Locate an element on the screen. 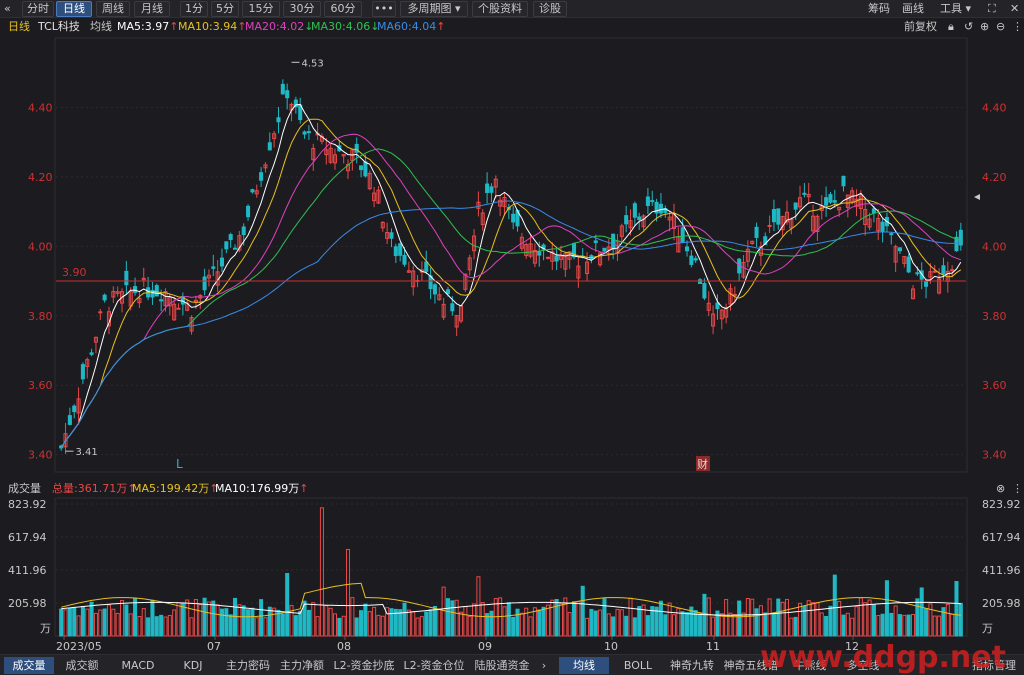 This screenshot has width=1024, height=675. price-tick-right: 3.80 is located at coordinates (994, 316).